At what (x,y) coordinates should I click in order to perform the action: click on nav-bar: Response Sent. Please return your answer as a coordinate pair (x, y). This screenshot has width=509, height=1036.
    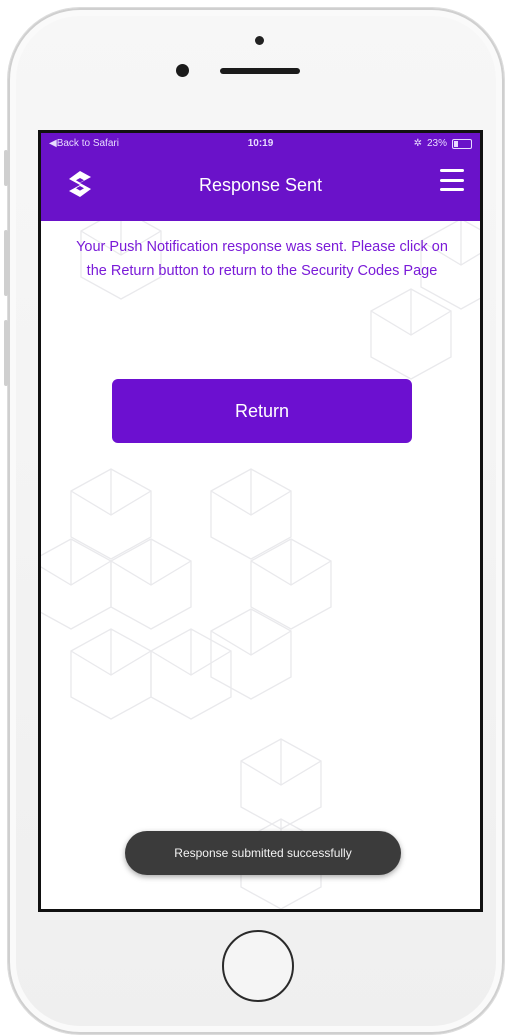
    Looking at the image, I should click on (260, 188).